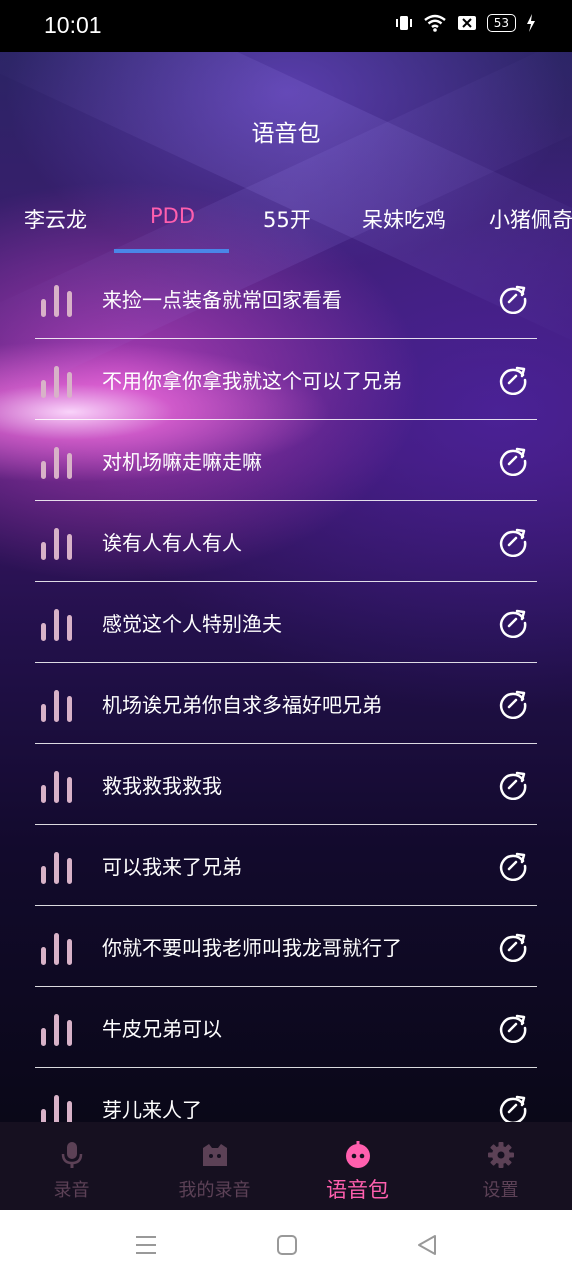  I want to click on home-icon, so click(287, 1245).